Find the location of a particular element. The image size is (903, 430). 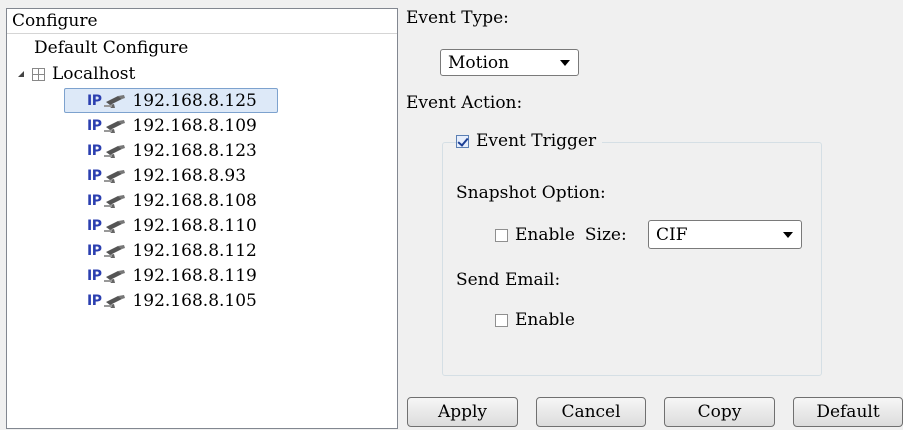

camera-item: IP 192.168.8.108 is located at coordinates (171, 200).